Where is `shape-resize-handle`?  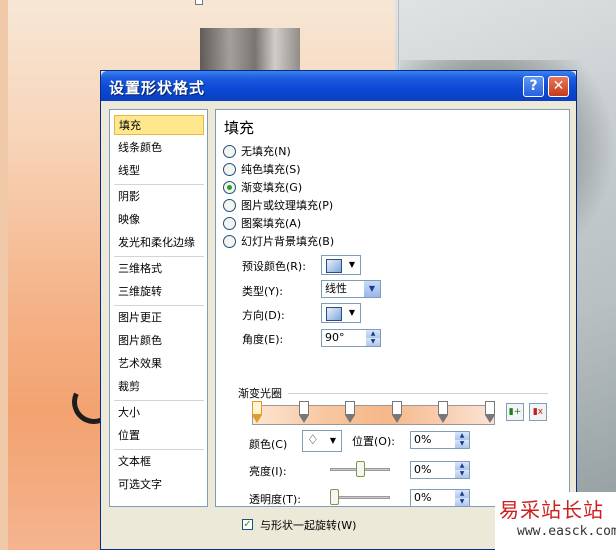 shape-resize-handle is located at coordinates (199, 2).